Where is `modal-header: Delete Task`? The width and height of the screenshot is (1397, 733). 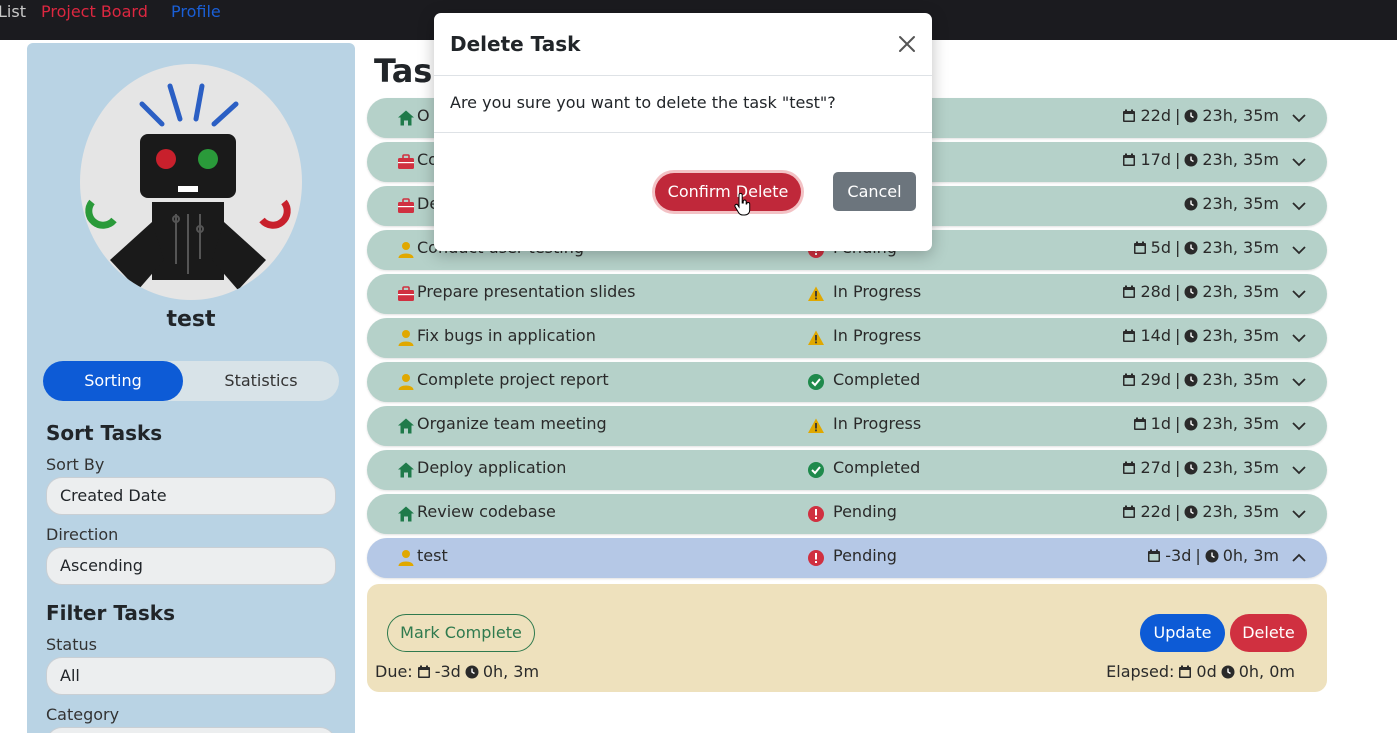
modal-header: Delete Task is located at coordinates (683, 44).